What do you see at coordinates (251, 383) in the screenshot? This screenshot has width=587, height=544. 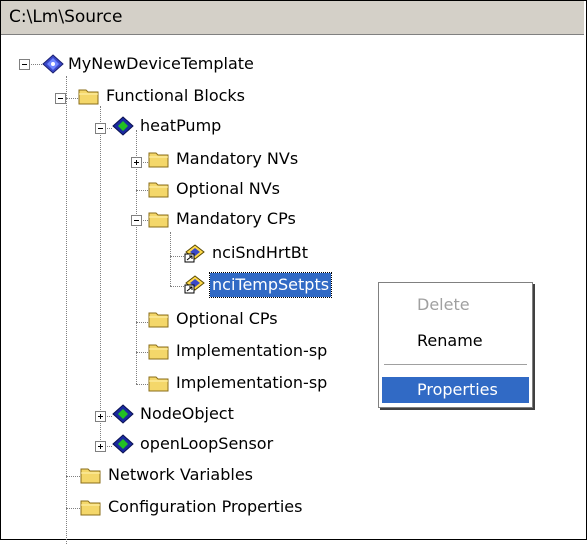 I see `tree-item-implementation-2: Implementation-sp` at bounding box center [251, 383].